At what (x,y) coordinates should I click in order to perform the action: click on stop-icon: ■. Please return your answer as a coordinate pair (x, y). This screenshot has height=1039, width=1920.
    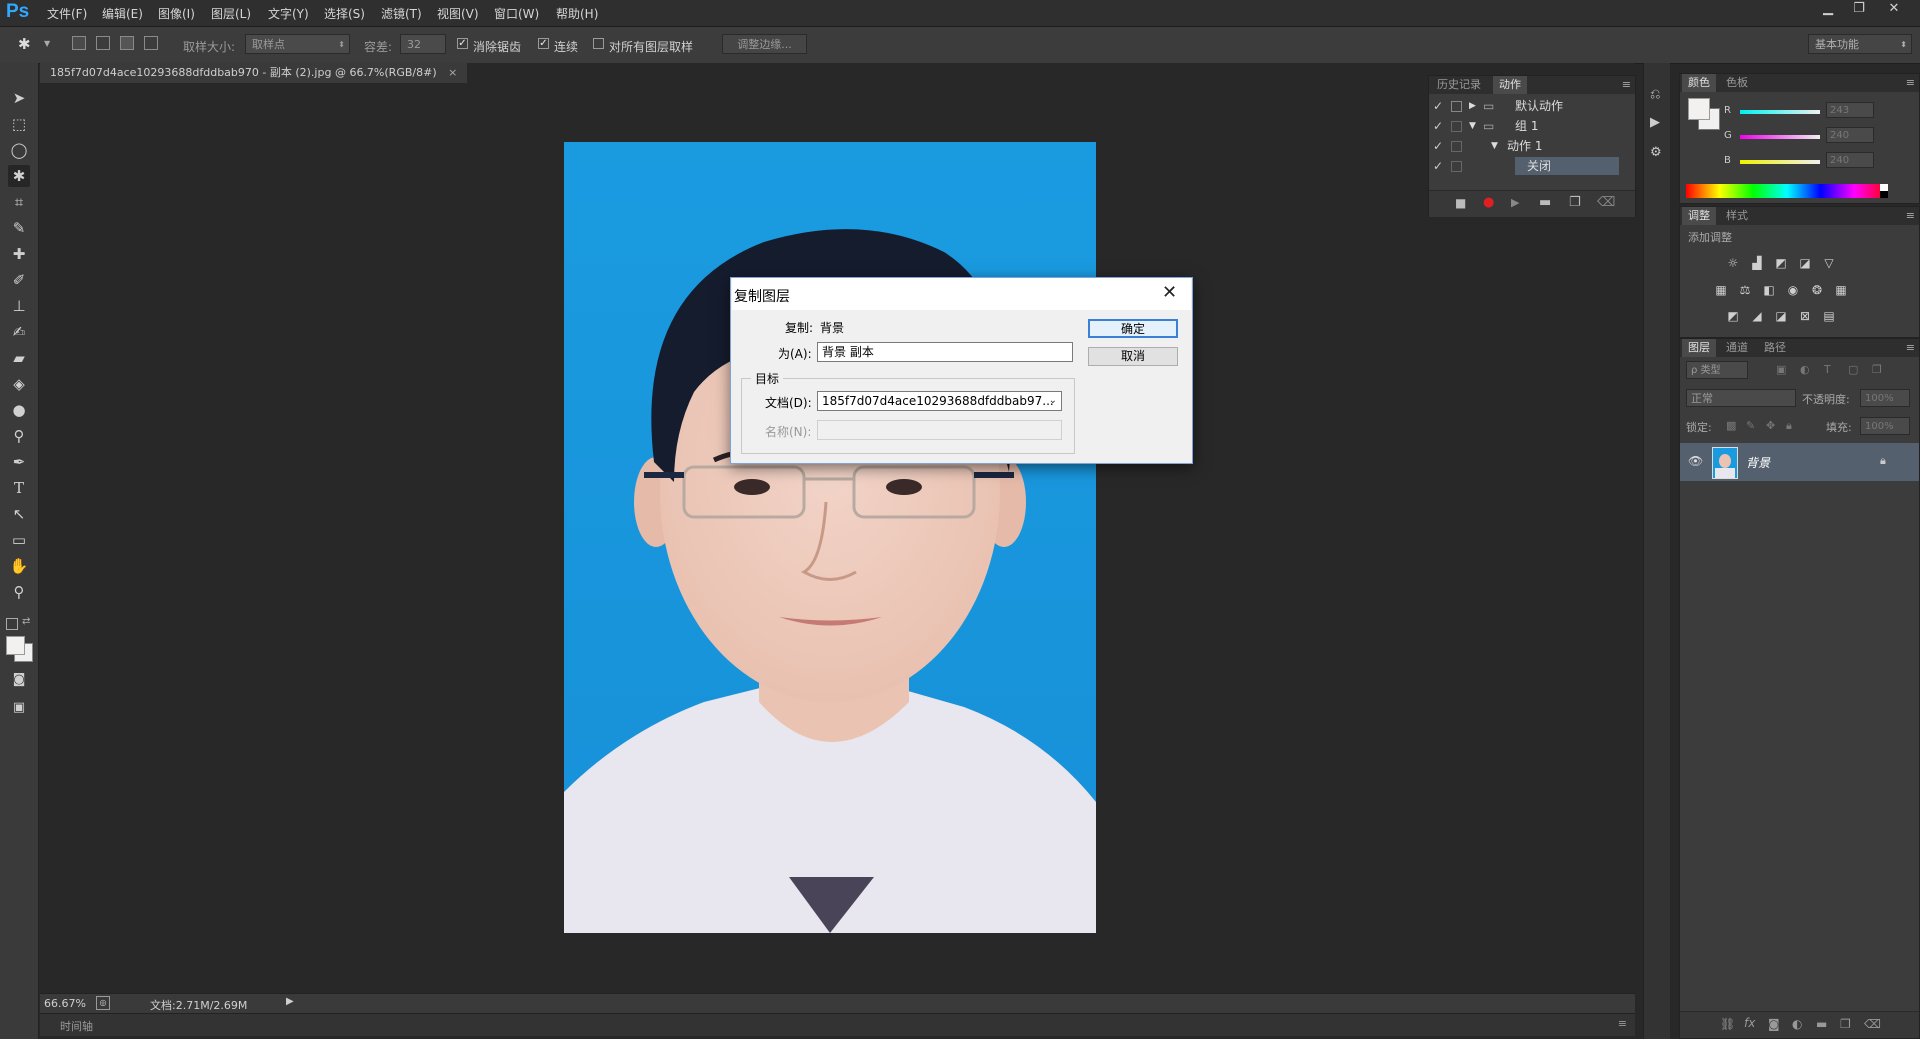
    Looking at the image, I should click on (1460, 203).